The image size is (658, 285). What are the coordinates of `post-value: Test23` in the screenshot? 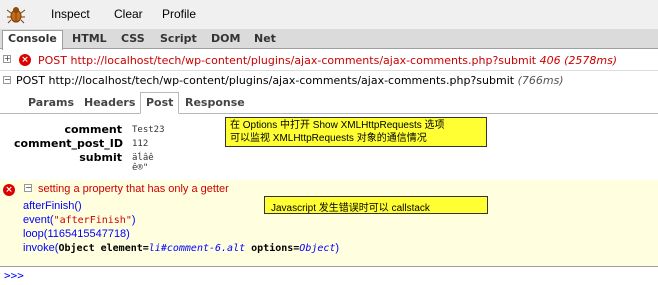 It's located at (148, 130).